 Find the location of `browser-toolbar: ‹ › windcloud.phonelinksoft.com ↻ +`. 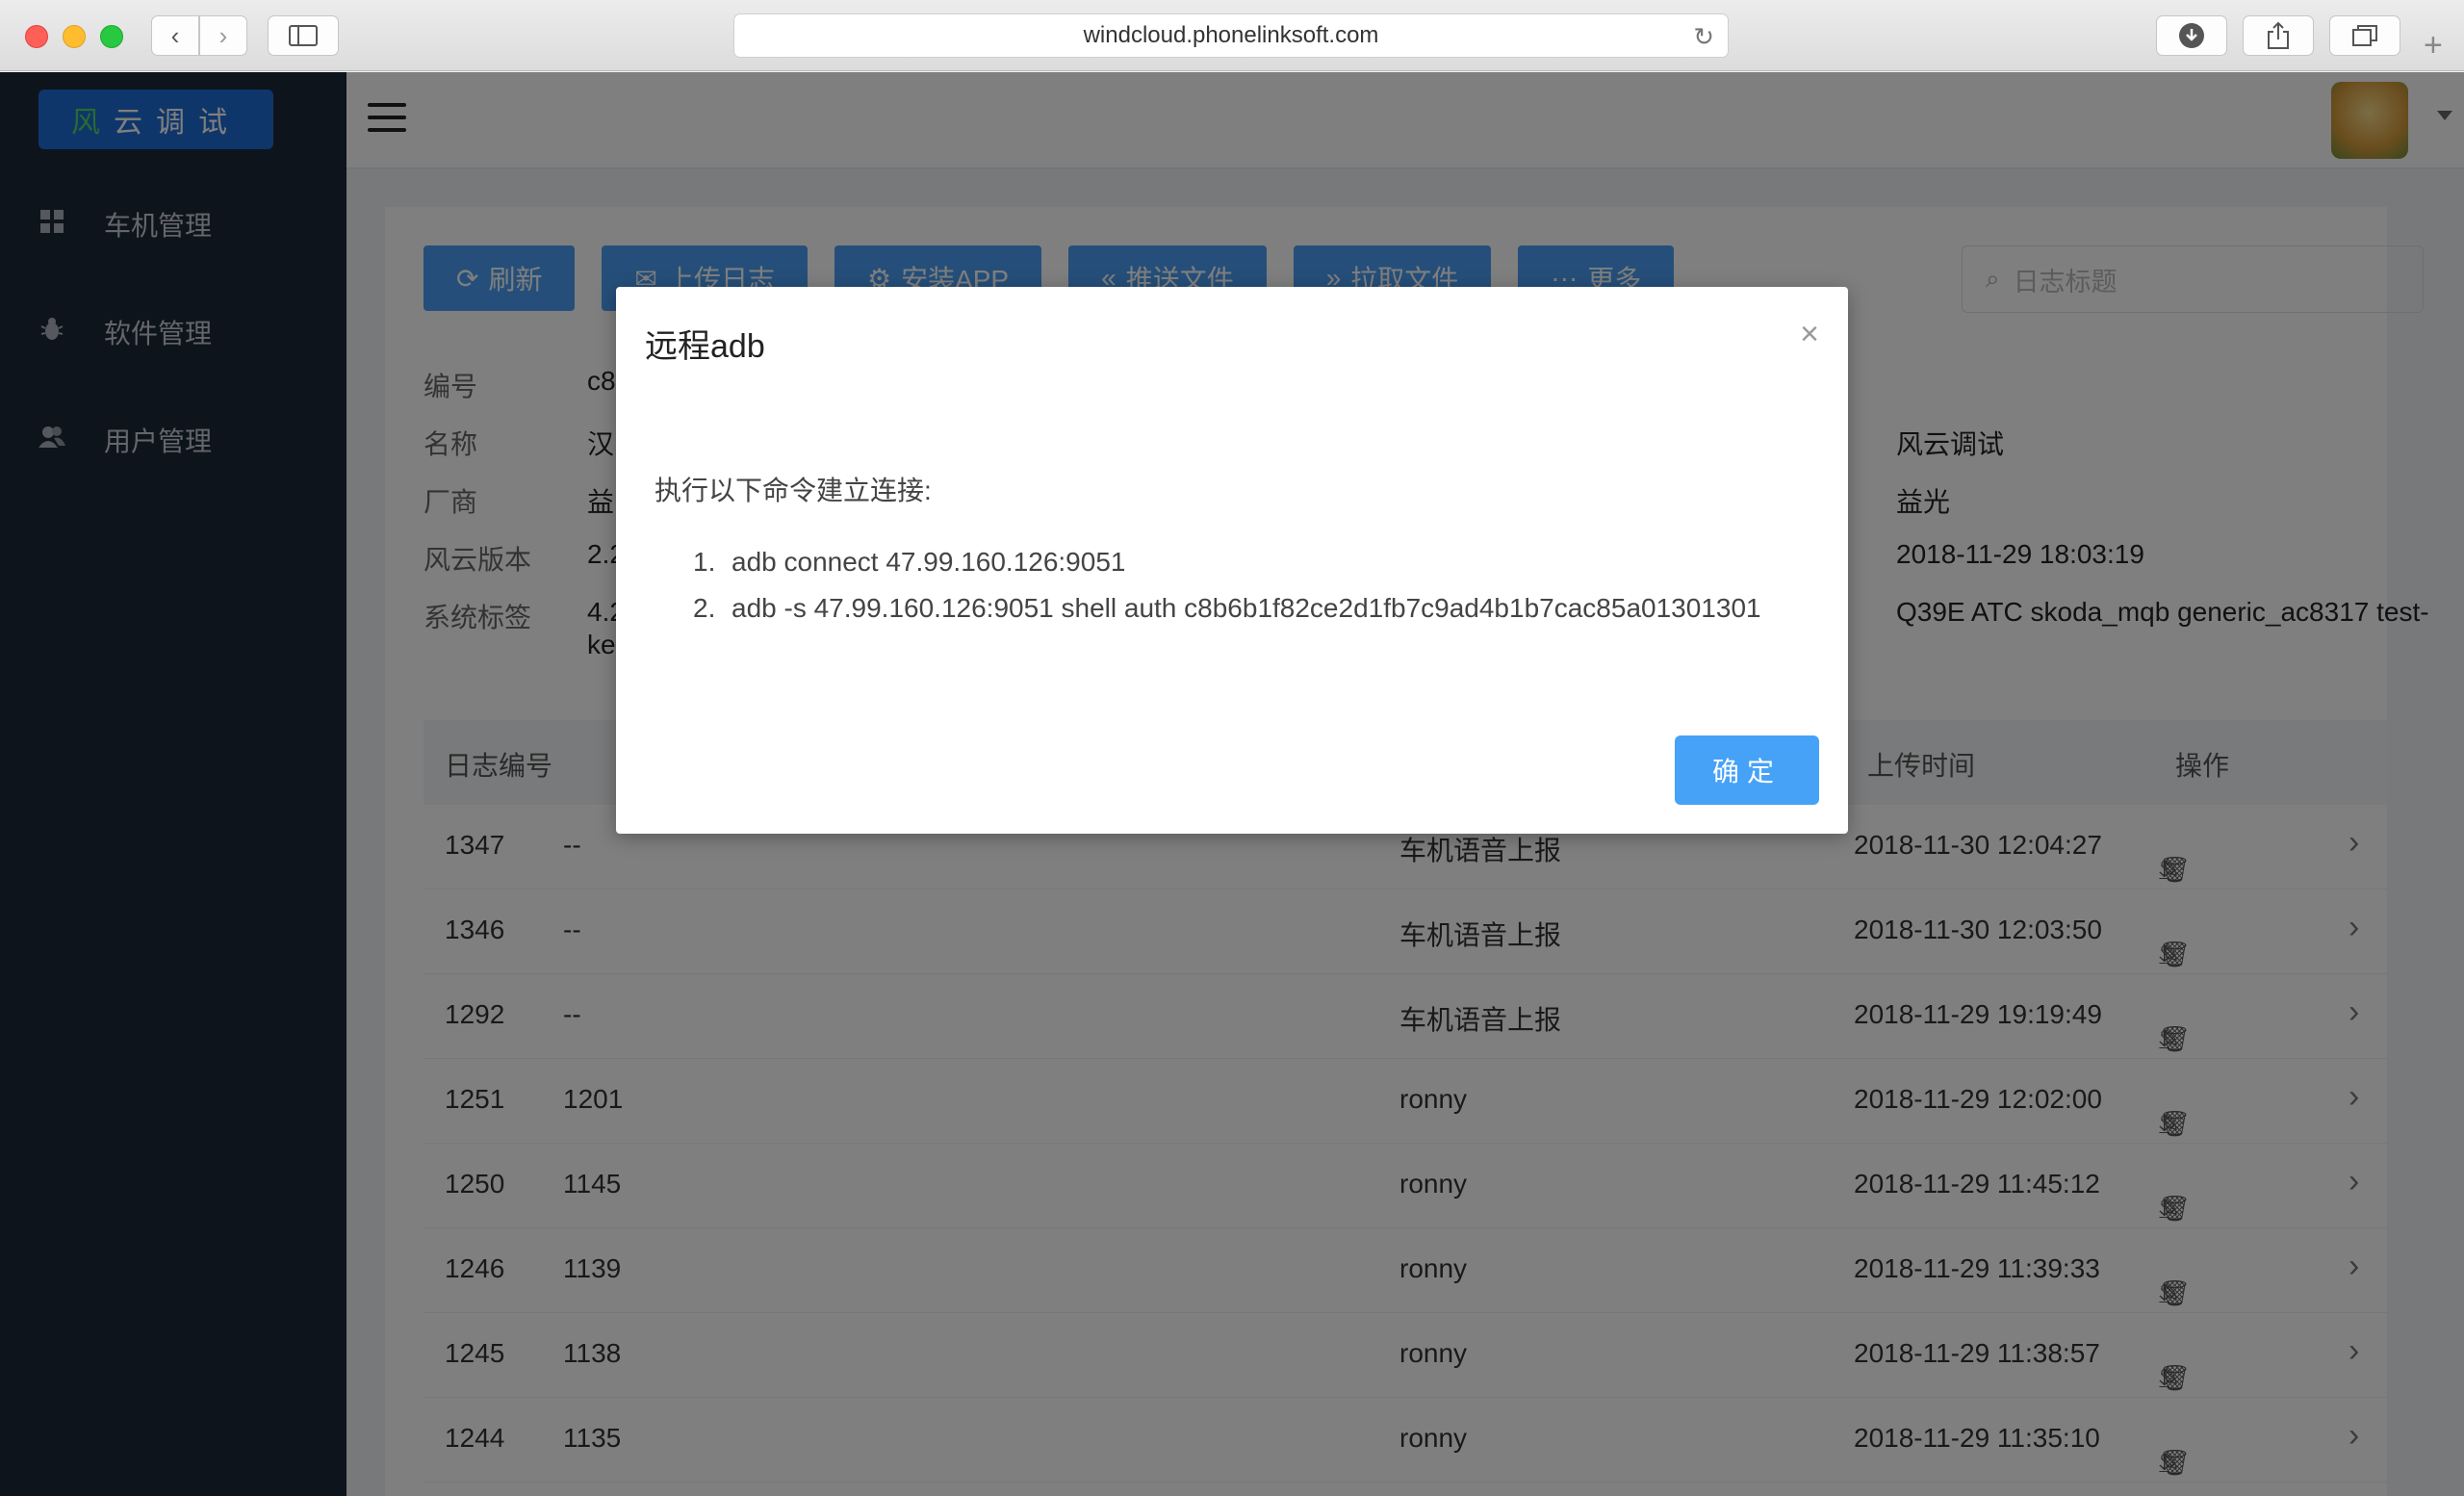

browser-toolbar: ‹ › windcloud.phonelinksoft.com ↻ + is located at coordinates (1232, 35).